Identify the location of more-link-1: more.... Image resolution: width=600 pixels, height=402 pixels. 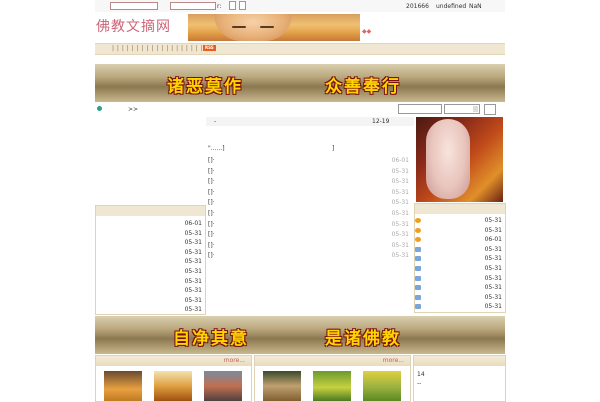
(234, 360).